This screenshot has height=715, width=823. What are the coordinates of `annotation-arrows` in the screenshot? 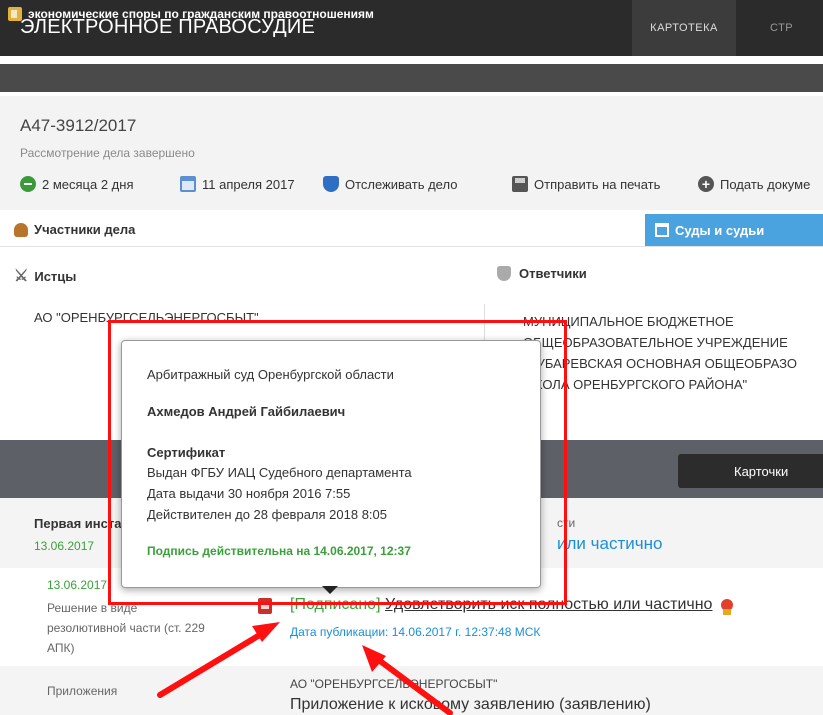 It's located at (305, 668).